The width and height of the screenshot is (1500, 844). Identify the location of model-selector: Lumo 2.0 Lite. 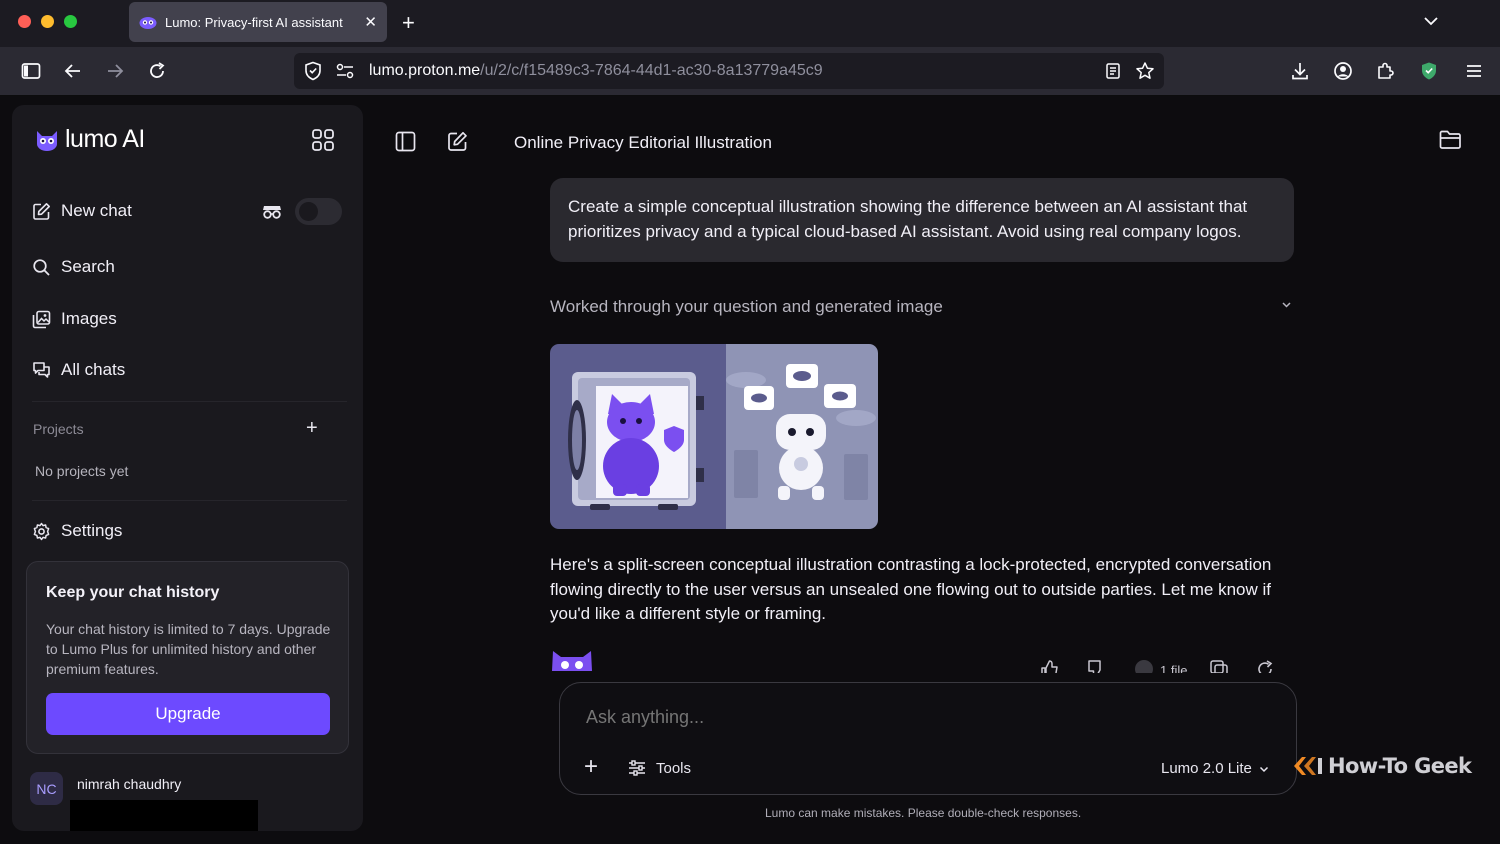
(1215, 768).